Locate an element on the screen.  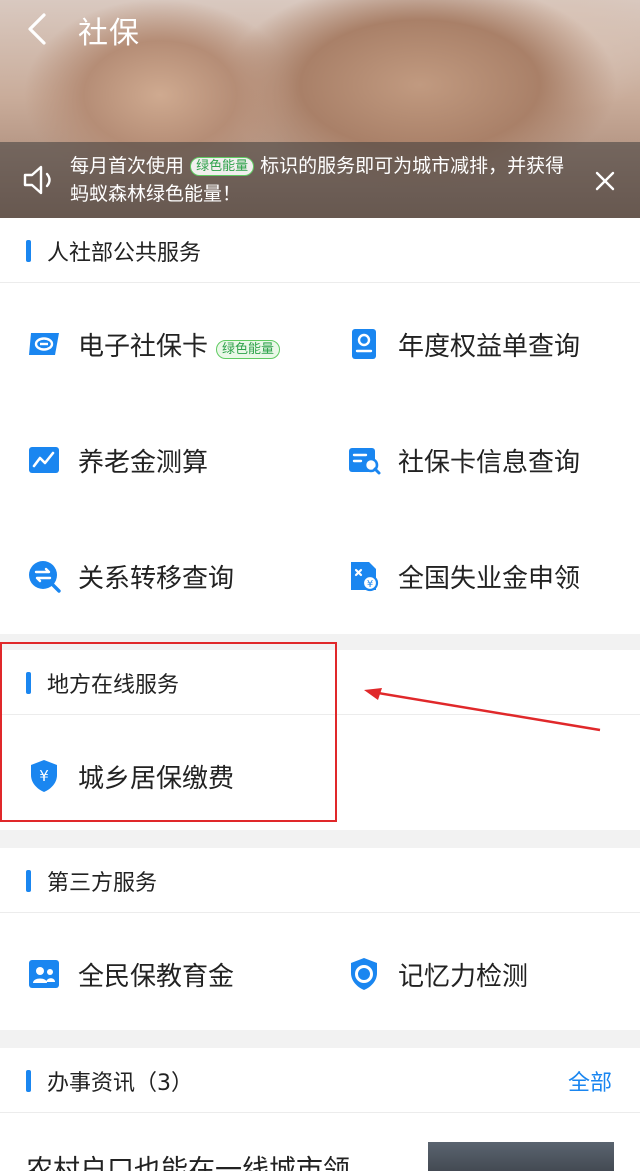
transfer-icon is located at coordinates (45, 577).